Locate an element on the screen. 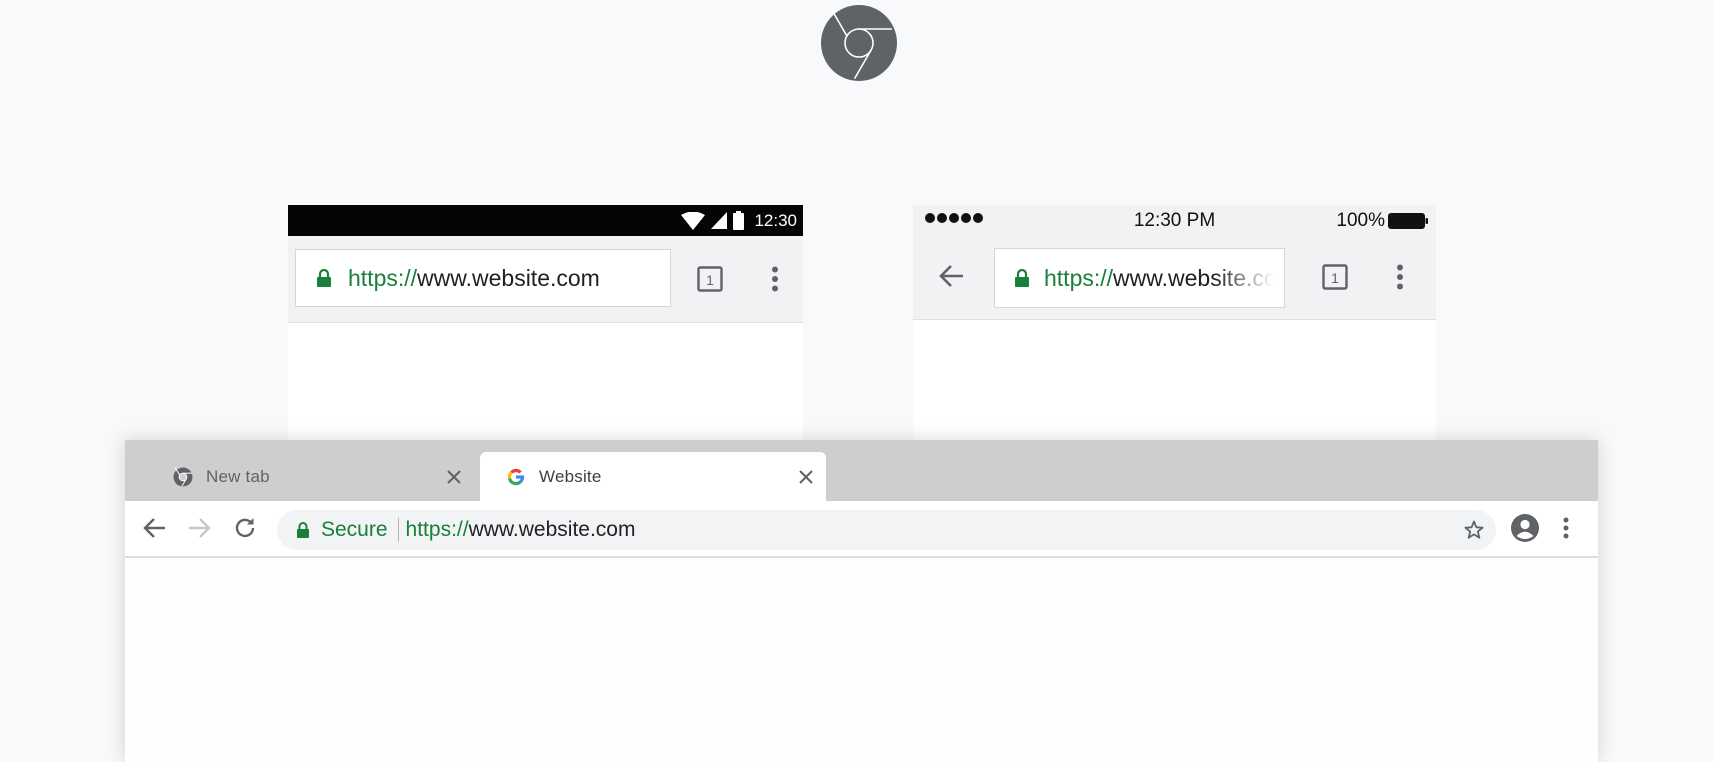 The width and height of the screenshot is (1714, 762). tab-strip: New tab Website is located at coordinates (861, 470).